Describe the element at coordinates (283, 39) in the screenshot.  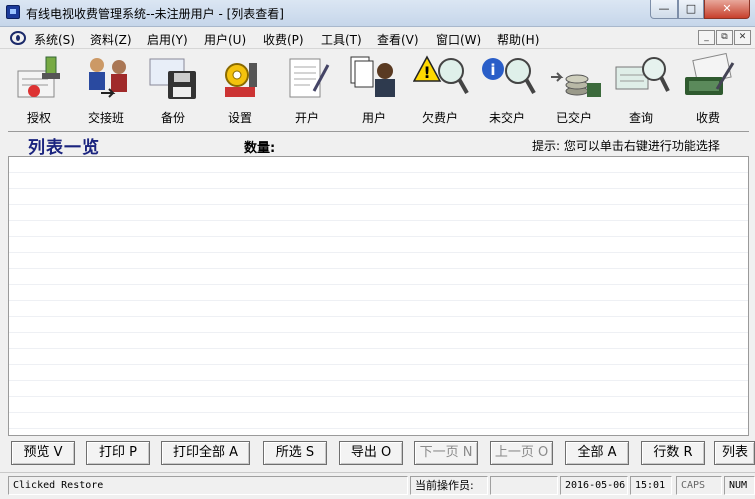
I see `menu-charge: 收费(P)` at that location.